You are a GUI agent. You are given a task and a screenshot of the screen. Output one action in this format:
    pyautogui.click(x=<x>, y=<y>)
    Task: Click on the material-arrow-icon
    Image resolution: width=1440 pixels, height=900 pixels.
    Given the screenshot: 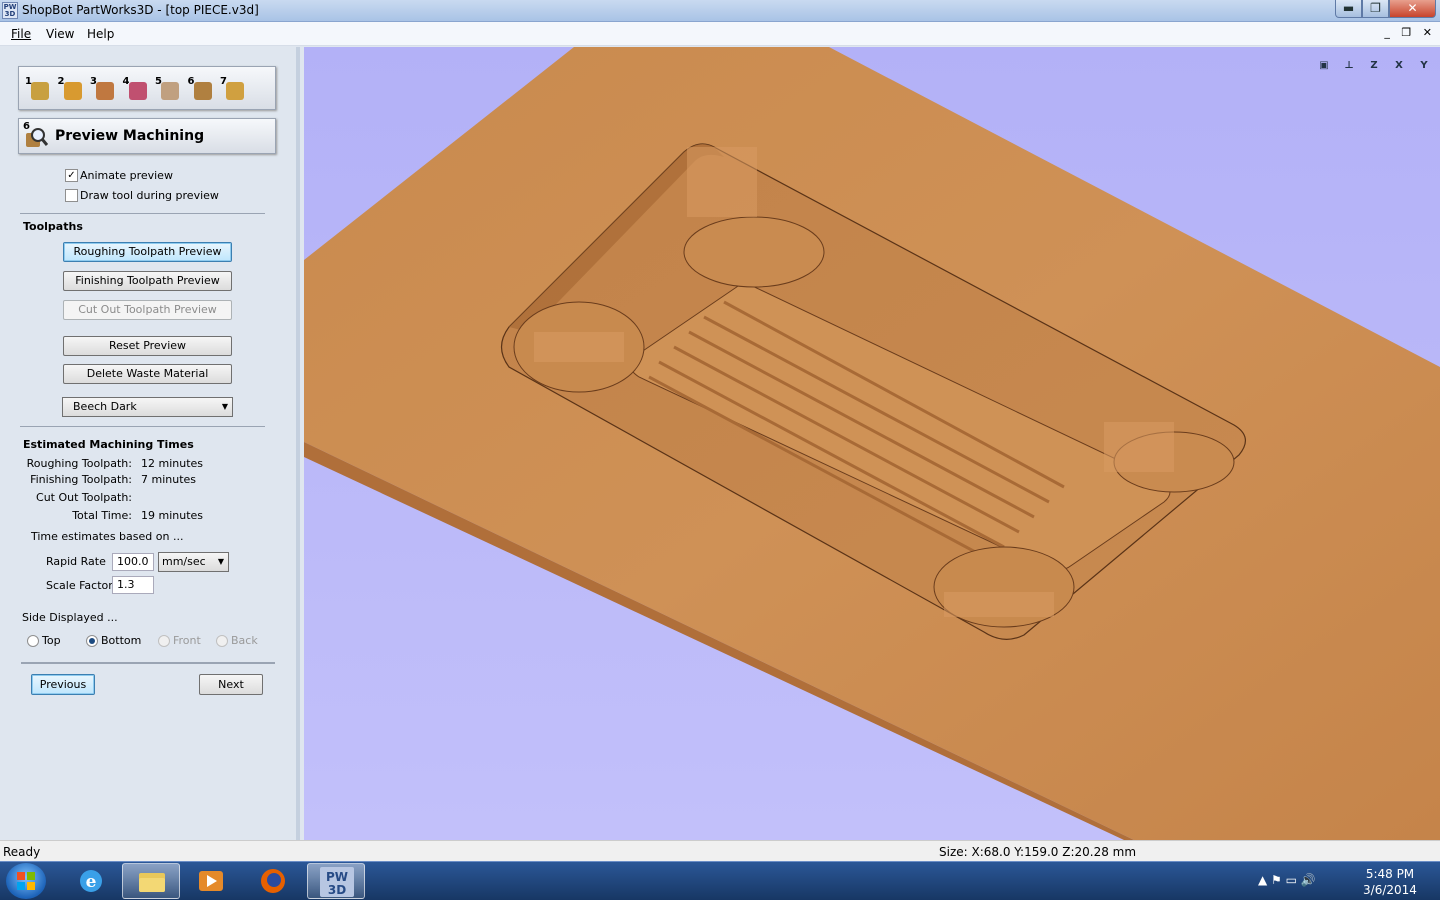 What is the action you would take?
    pyautogui.click(x=72, y=91)
    